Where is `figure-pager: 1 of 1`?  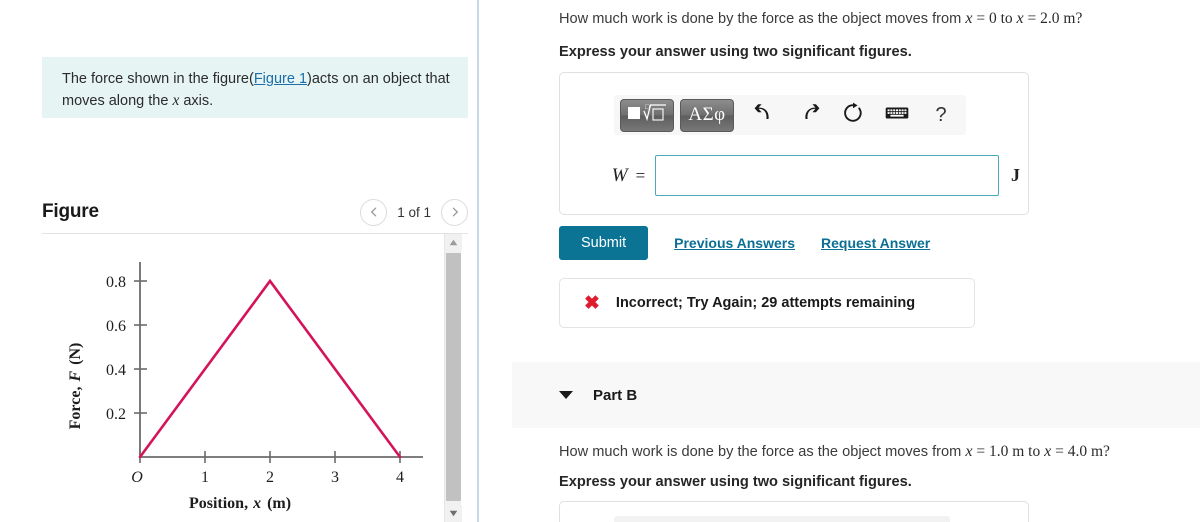 figure-pager: 1 of 1 is located at coordinates (414, 212).